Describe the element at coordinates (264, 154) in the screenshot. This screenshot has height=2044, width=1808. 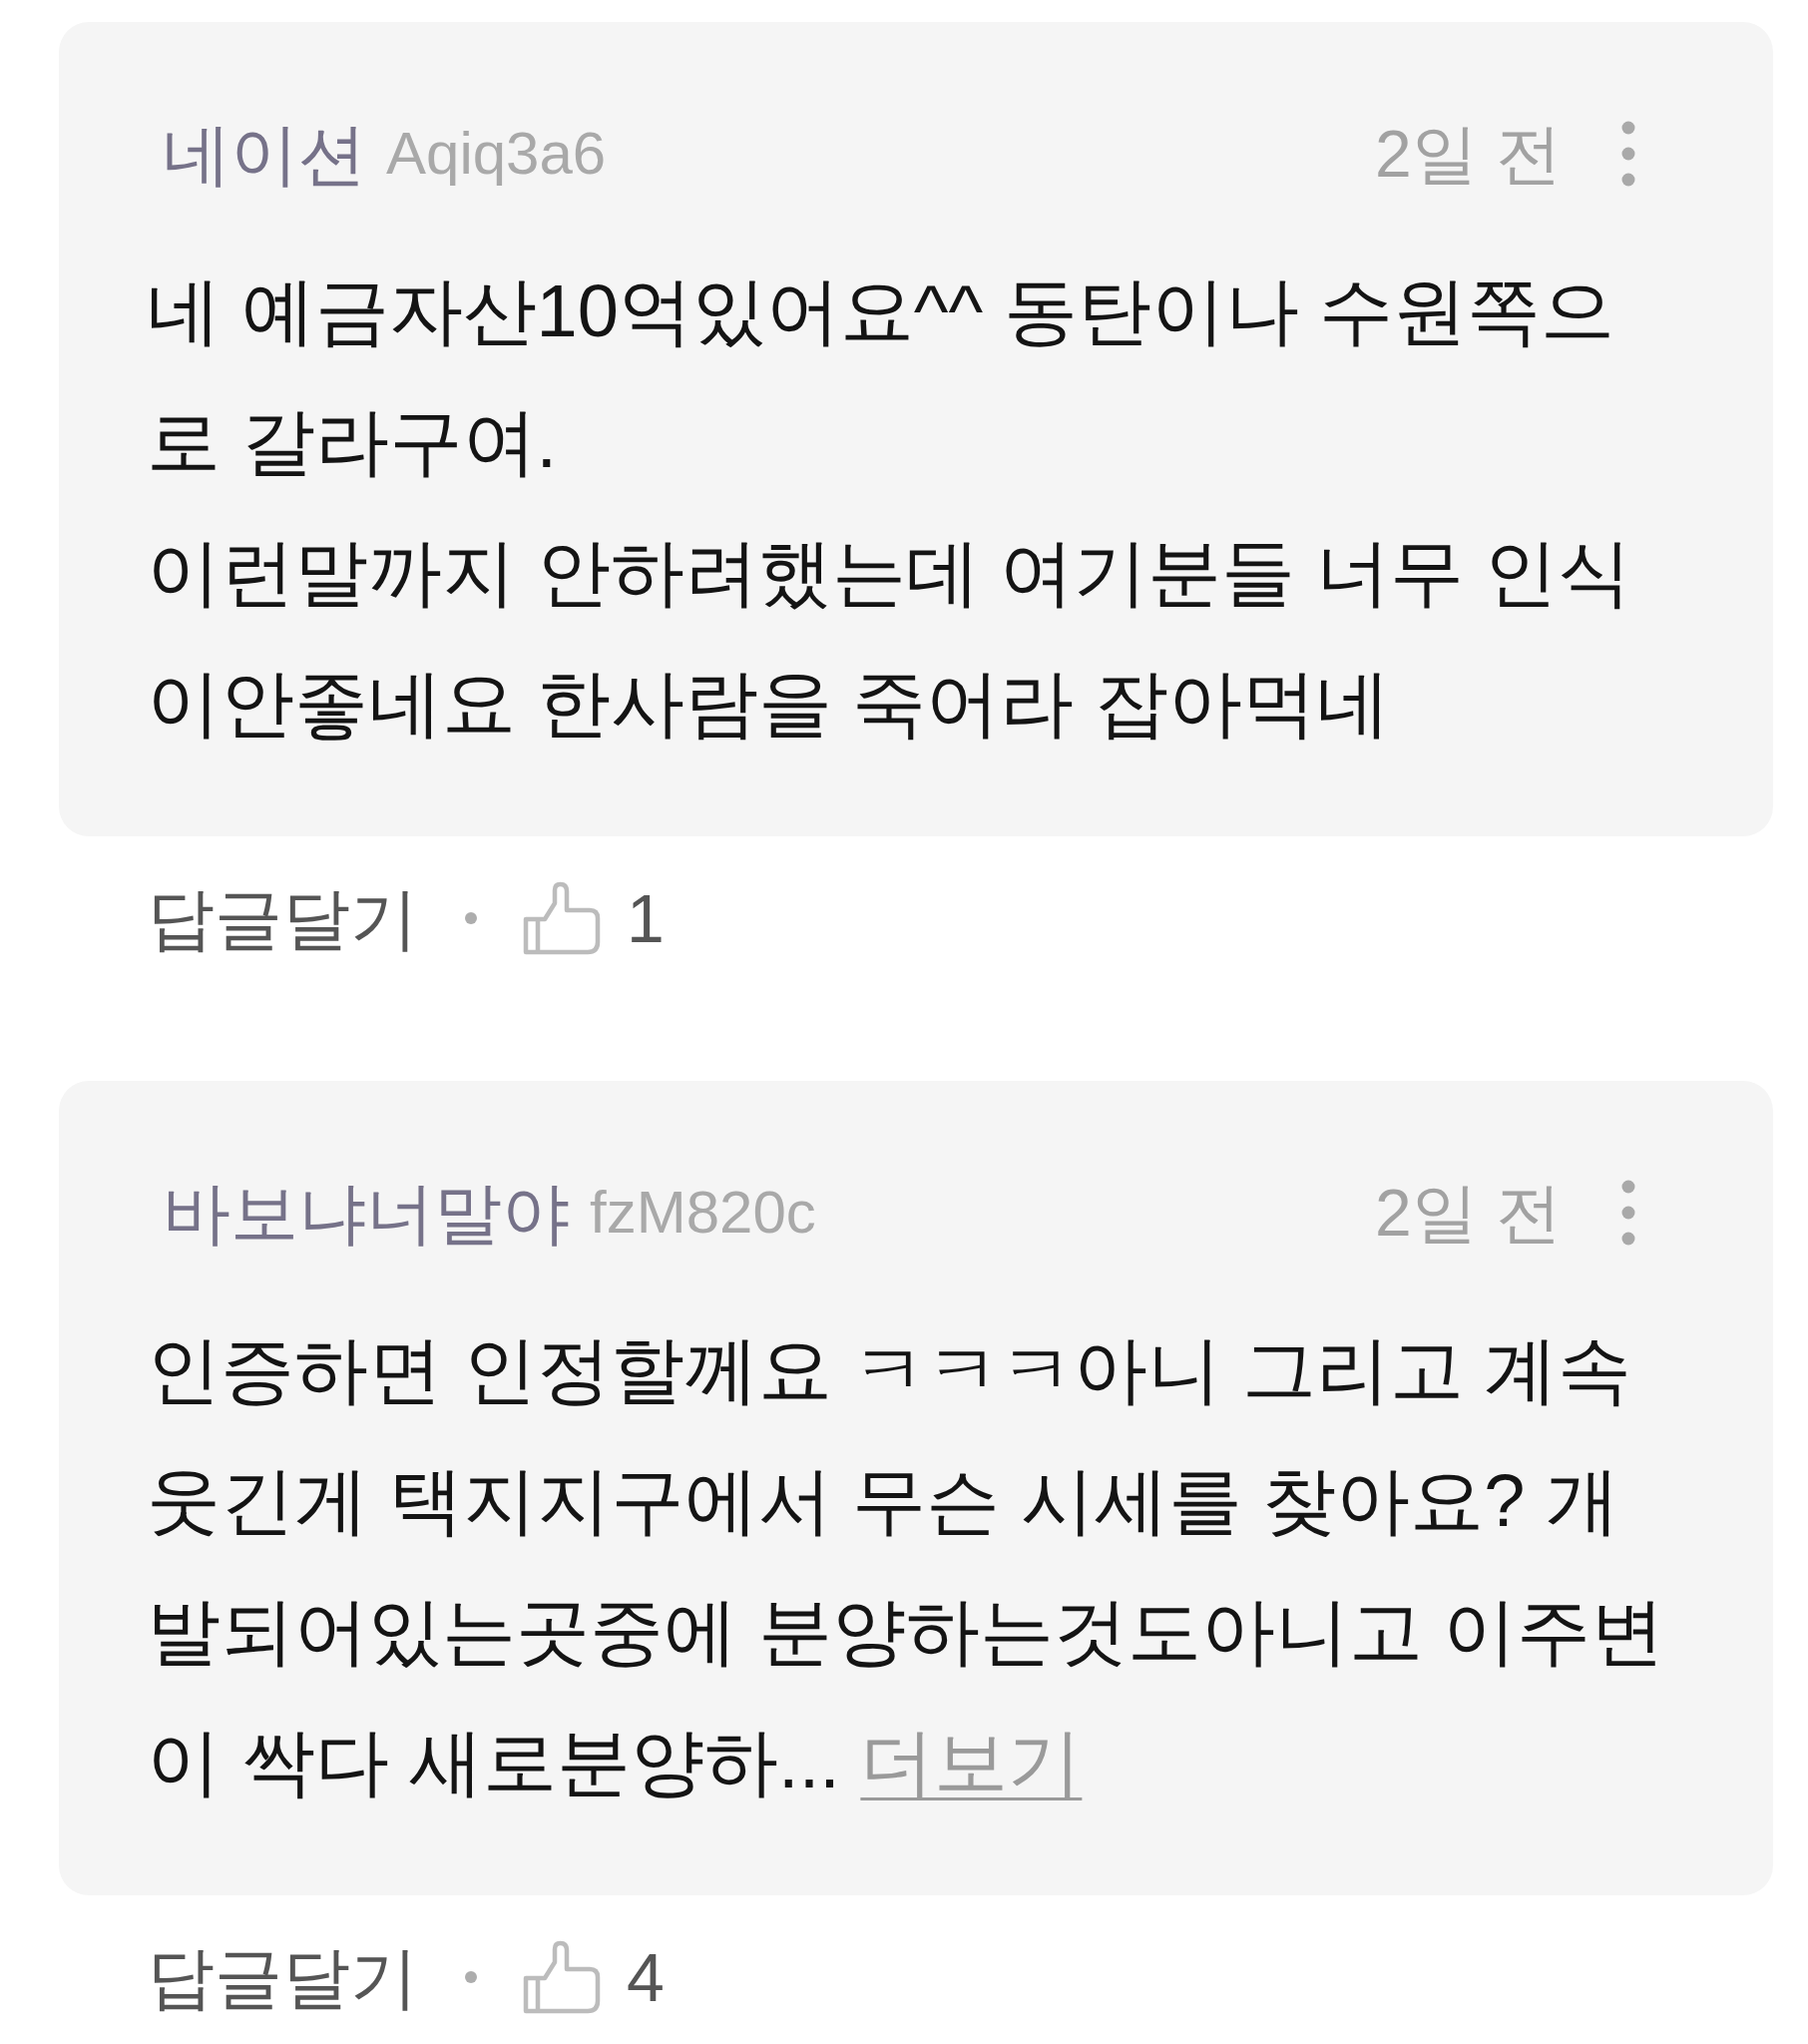
I see `author-name: 네이션` at that location.